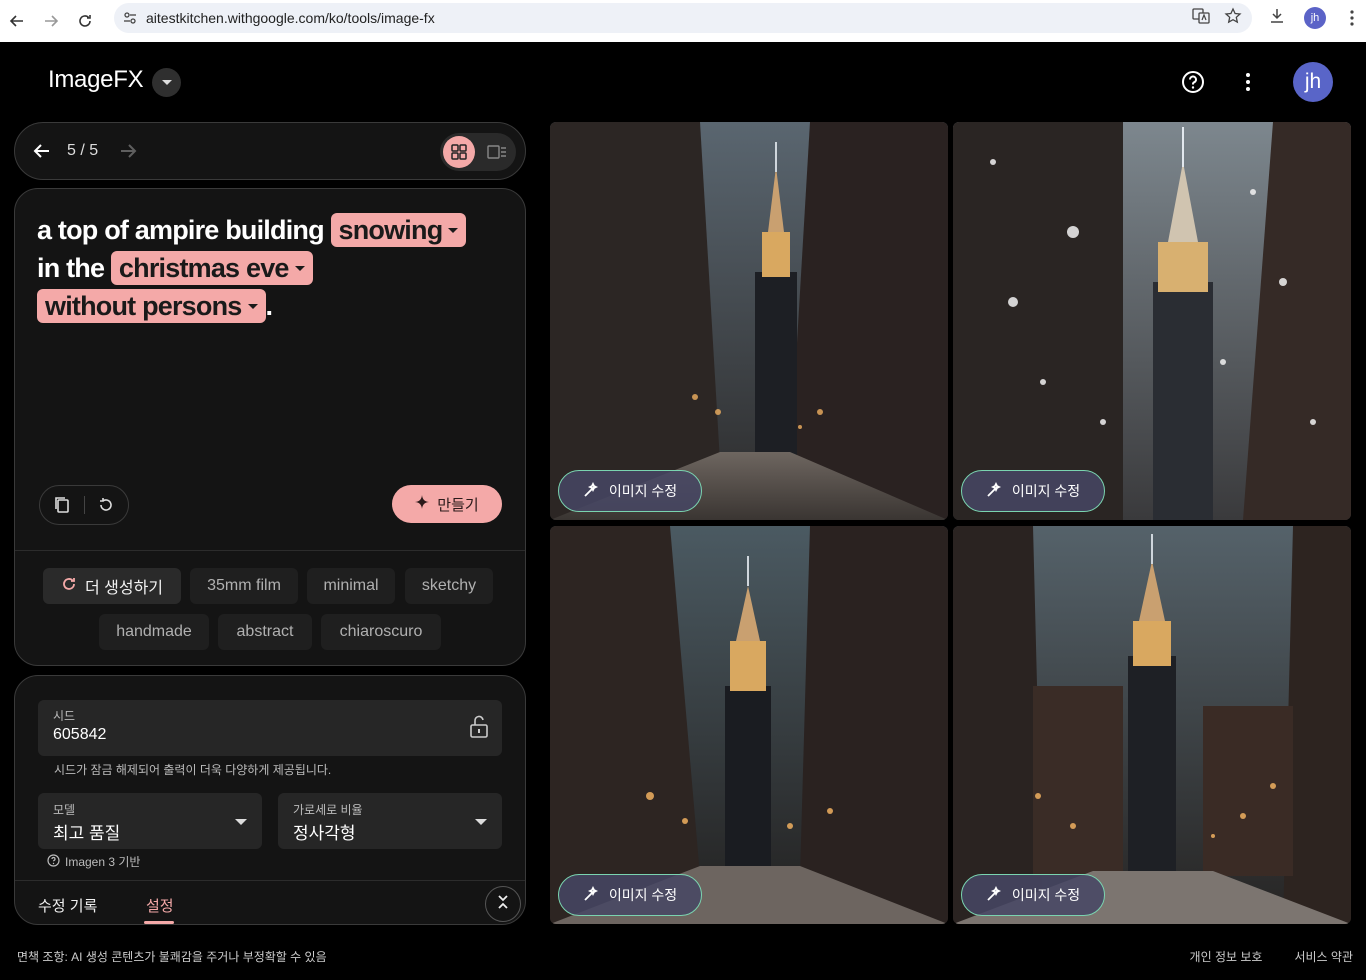 The height and width of the screenshot is (980, 1366). What do you see at coordinates (1277, 18) in the screenshot?
I see `download-icon` at bounding box center [1277, 18].